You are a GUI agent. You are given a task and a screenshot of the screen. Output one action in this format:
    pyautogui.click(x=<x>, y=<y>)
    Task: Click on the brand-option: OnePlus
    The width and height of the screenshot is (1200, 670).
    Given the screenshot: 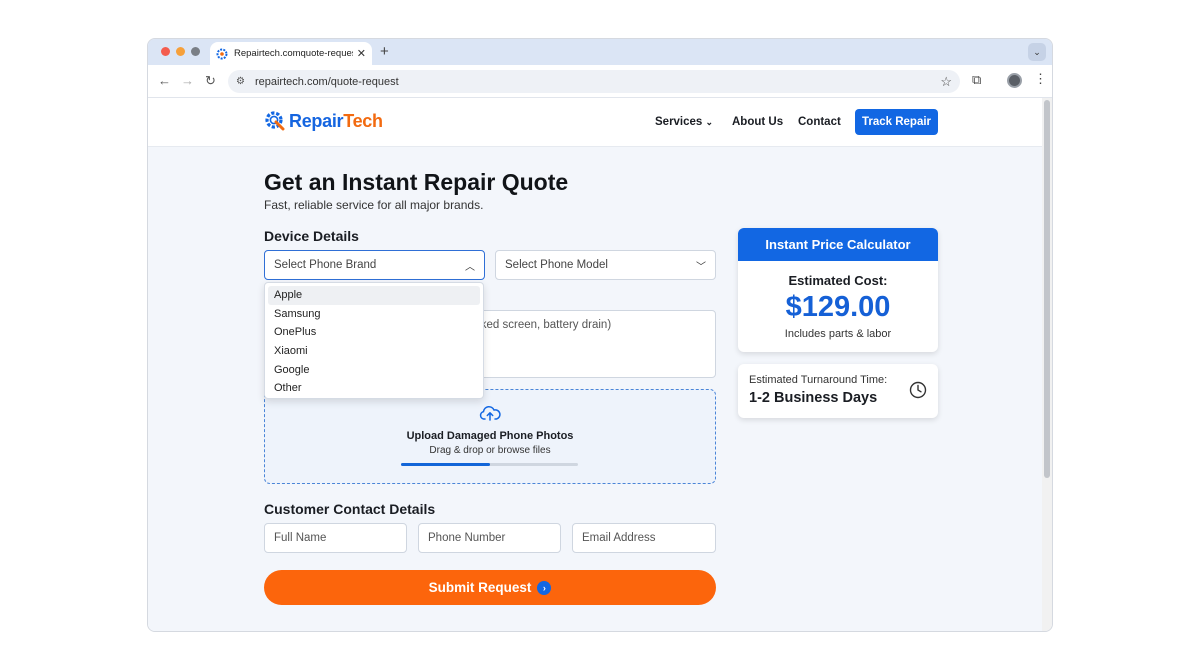 What is the action you would take?
    pyautogui.click(x=374, y=332)
    